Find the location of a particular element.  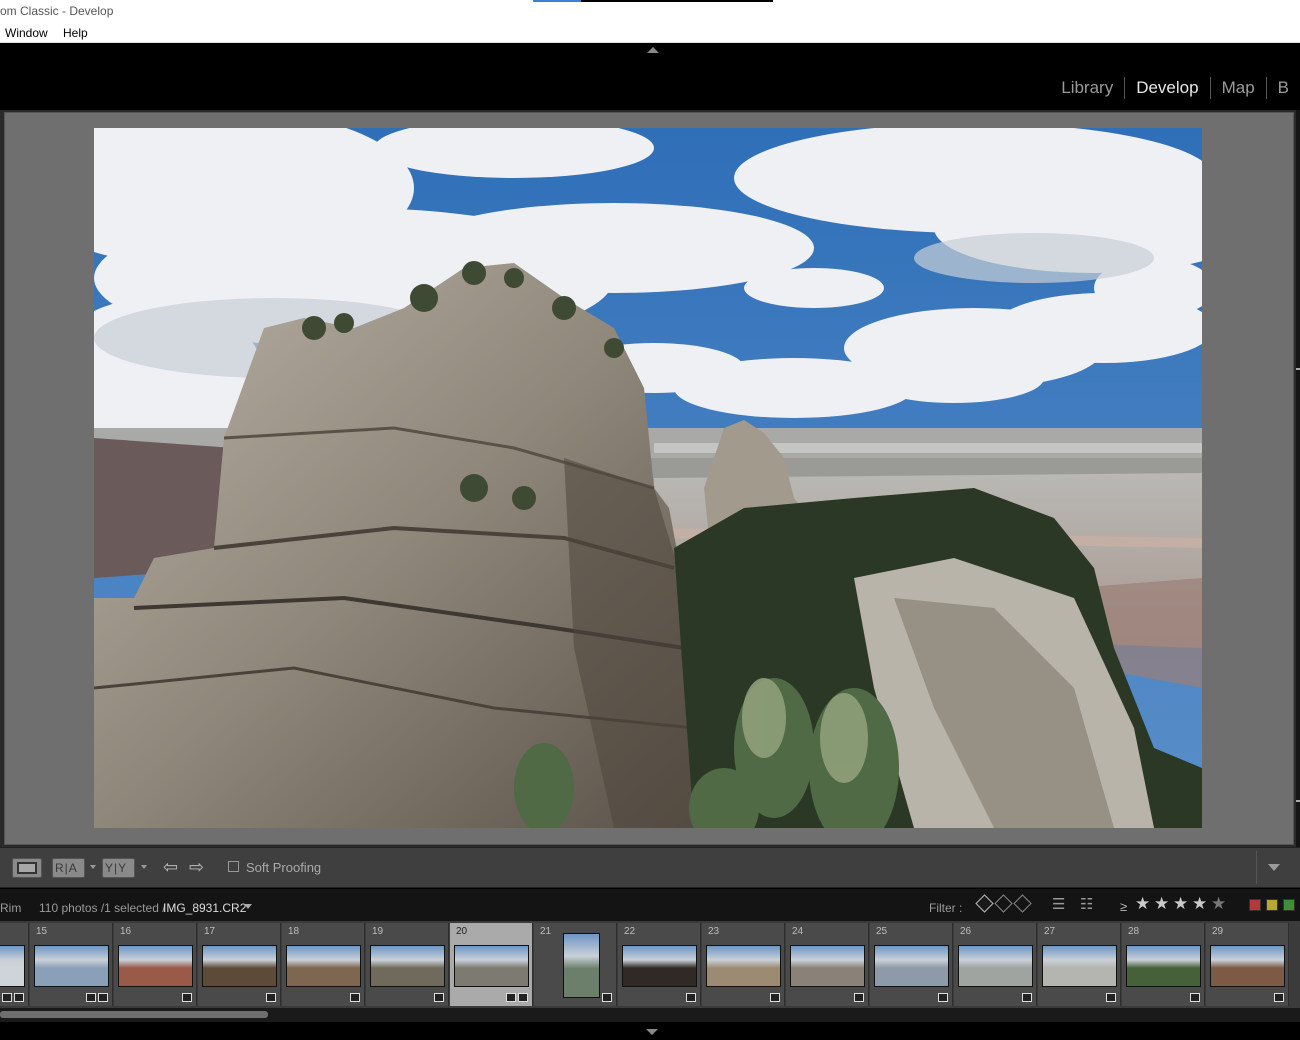

master-photo-filter-icon: ☷ is located at coordinates (1086, 904).